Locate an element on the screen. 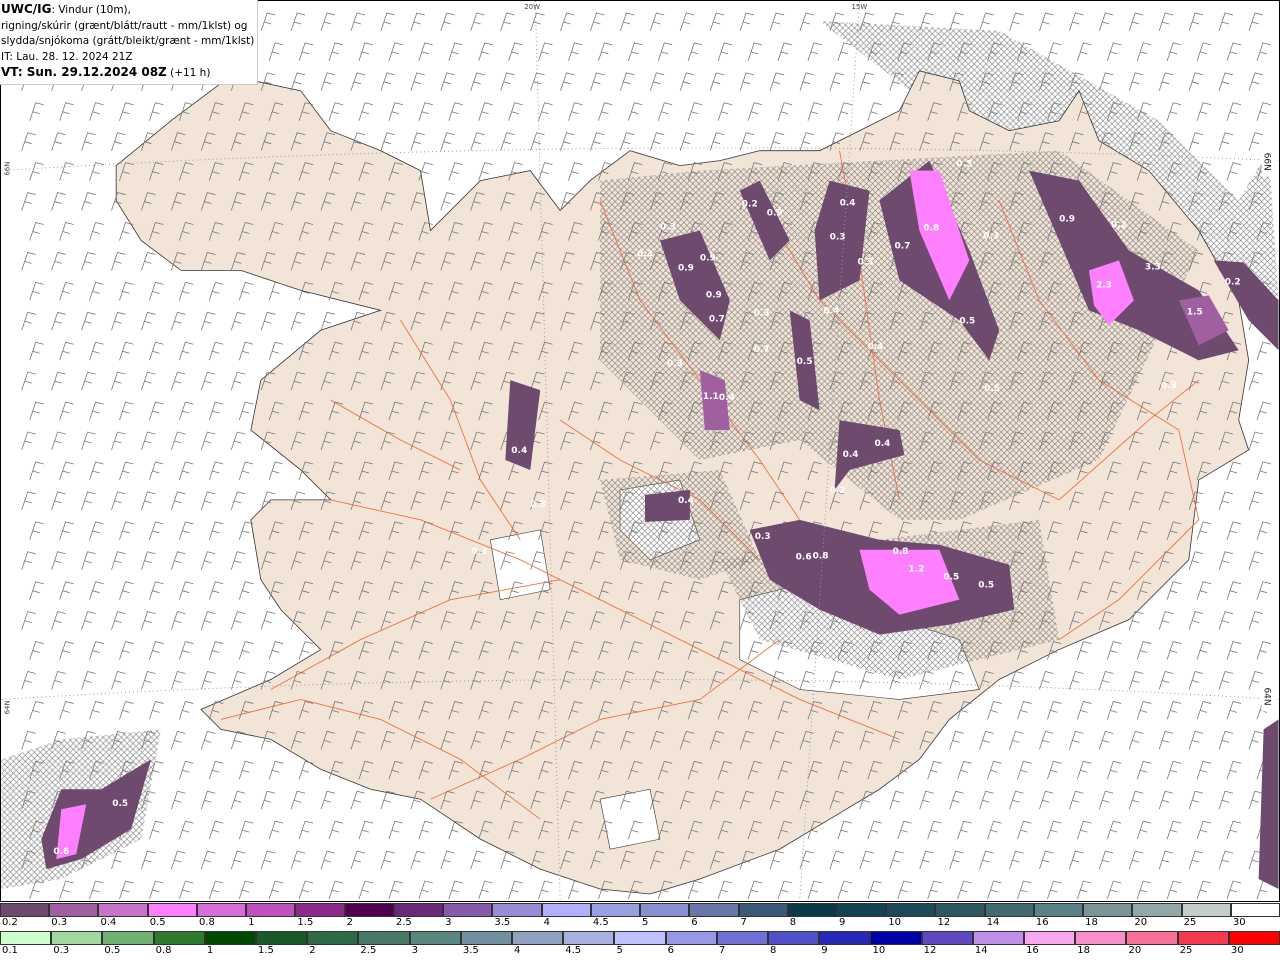 The height and width of the screenshot is (960, 1280). legend-label: 1.5 is located at coordinates (266, 950).